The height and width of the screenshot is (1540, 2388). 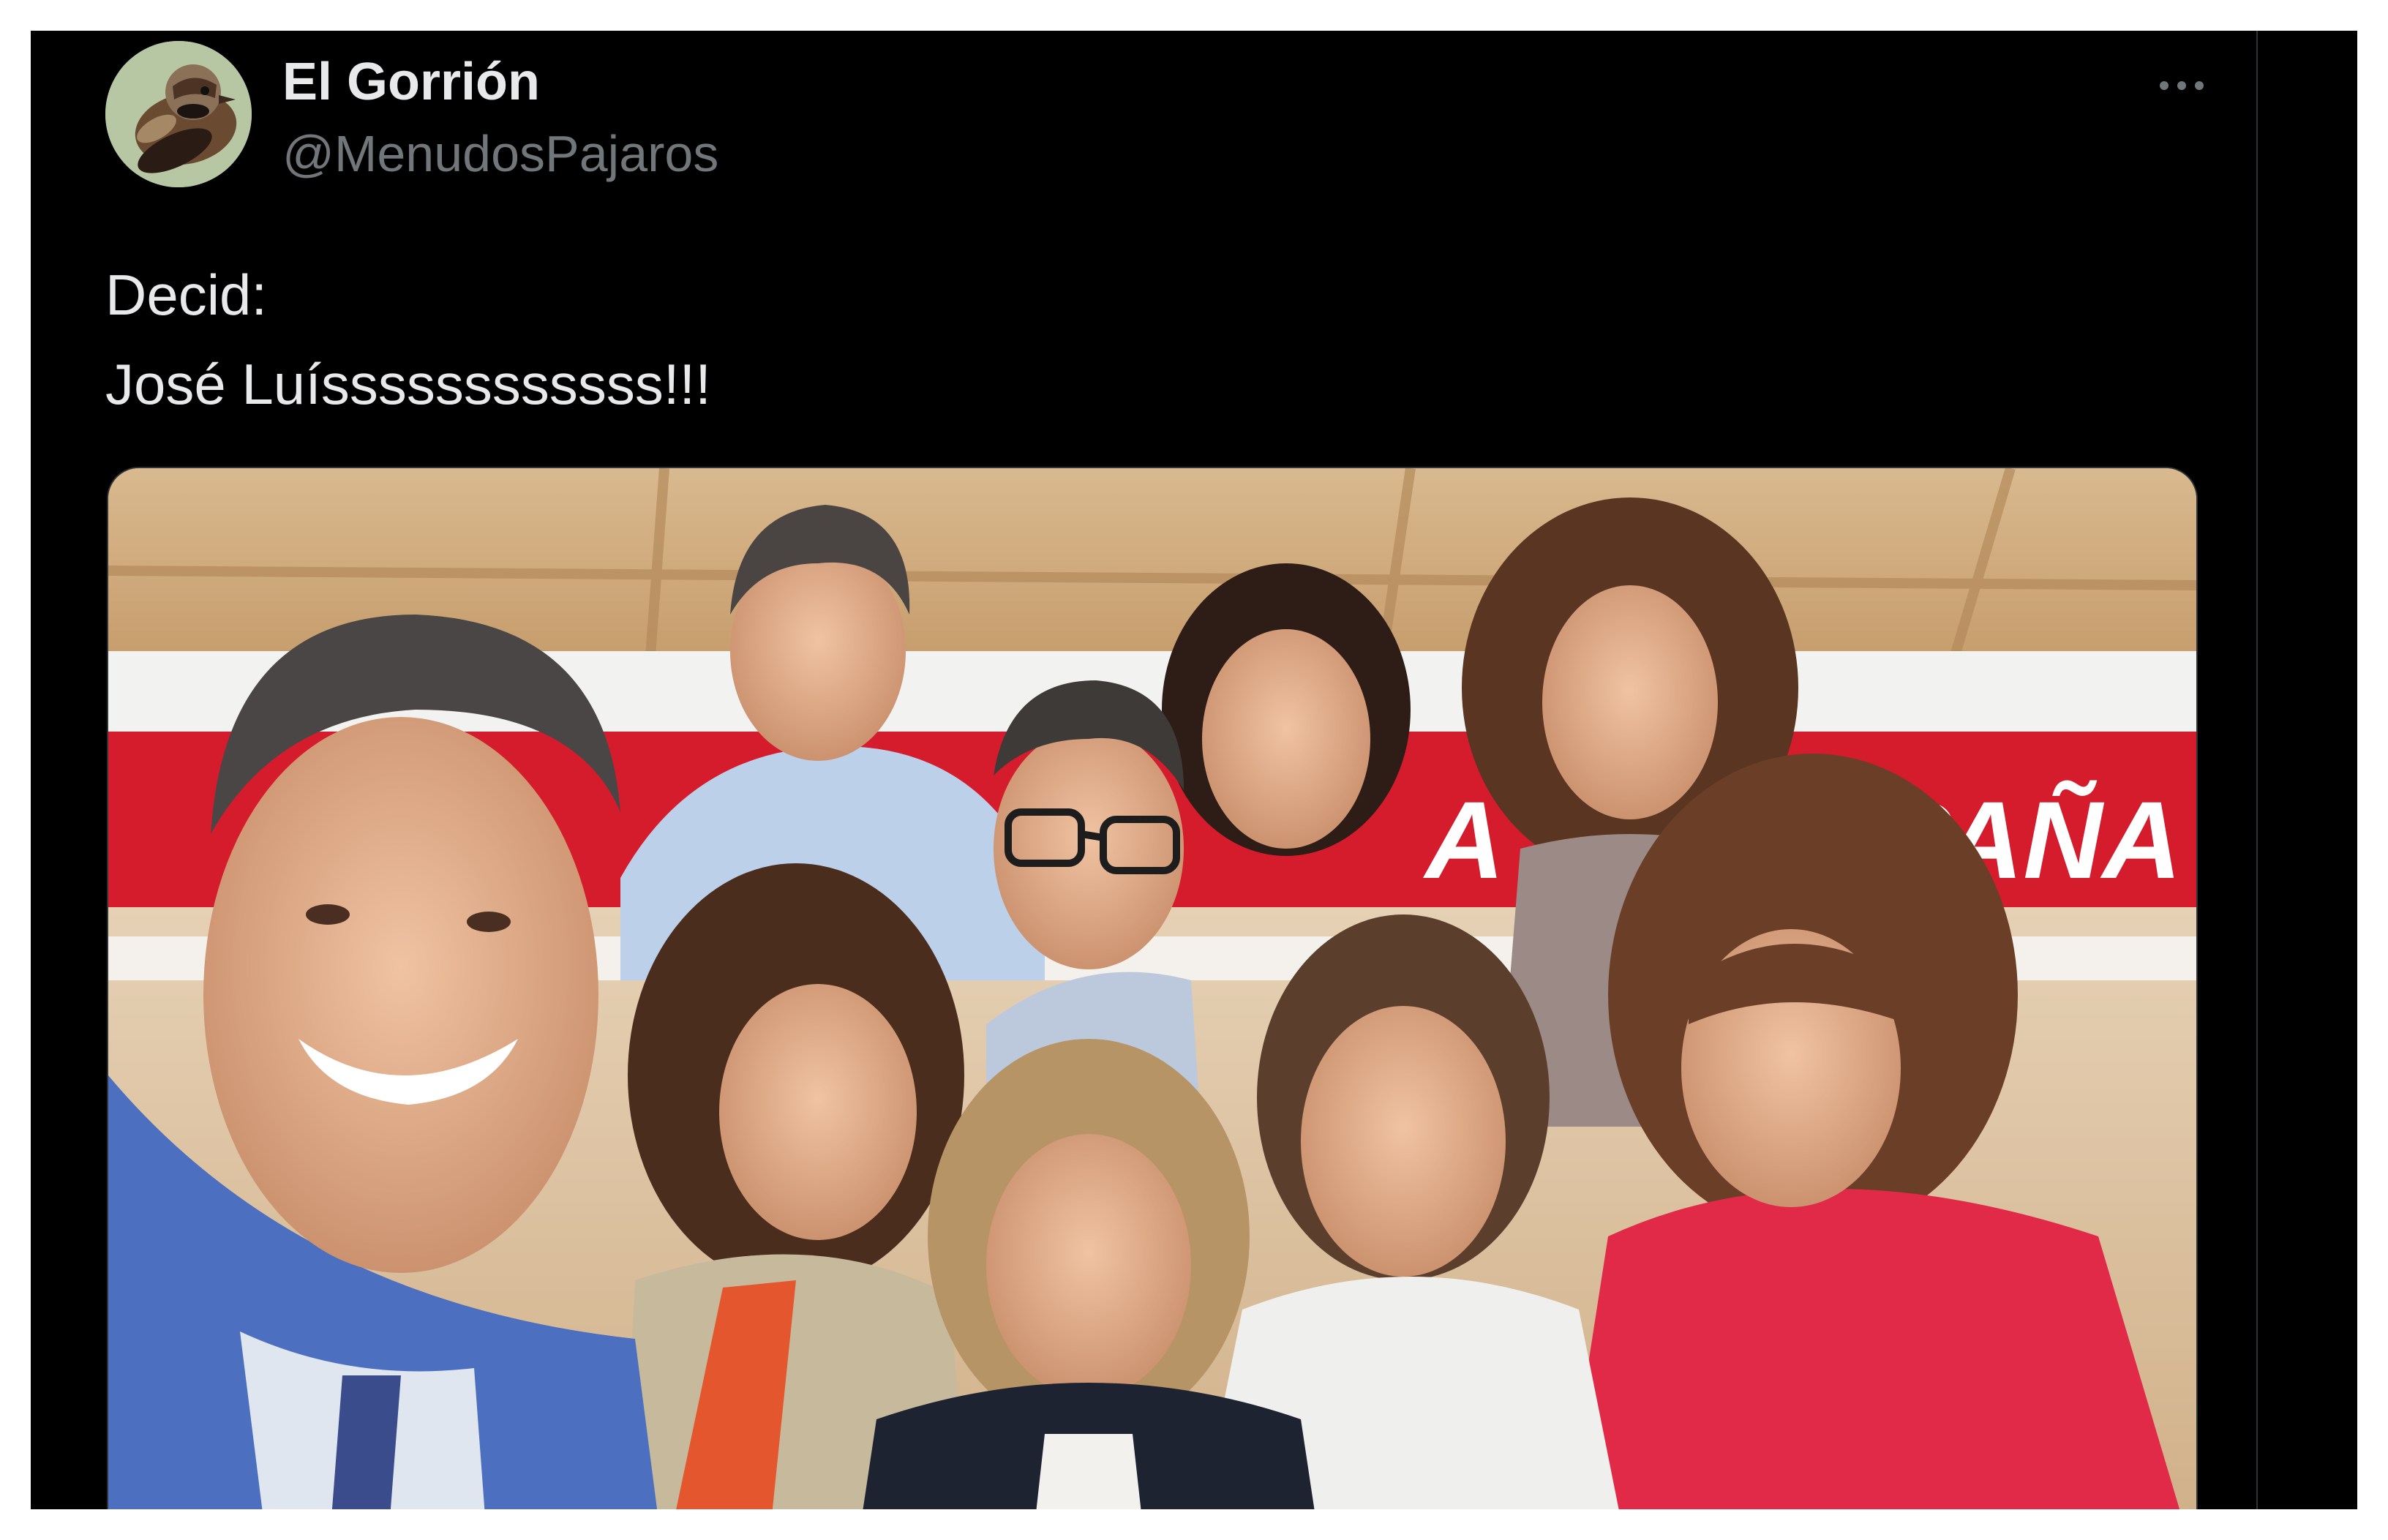 I want to click on author-avatar, so click(x=178, y=114).